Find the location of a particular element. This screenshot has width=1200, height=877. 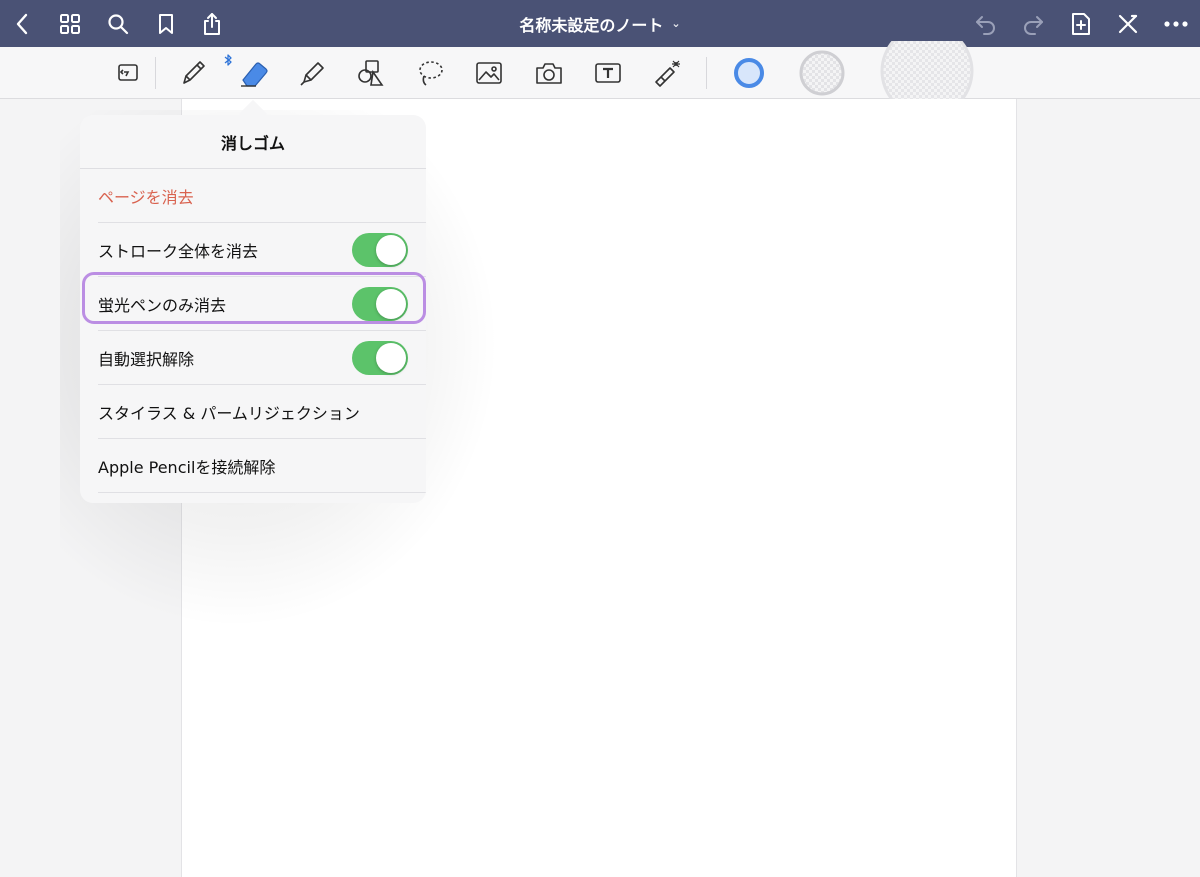

bookmark-icon is located at coordinates (166, 23).